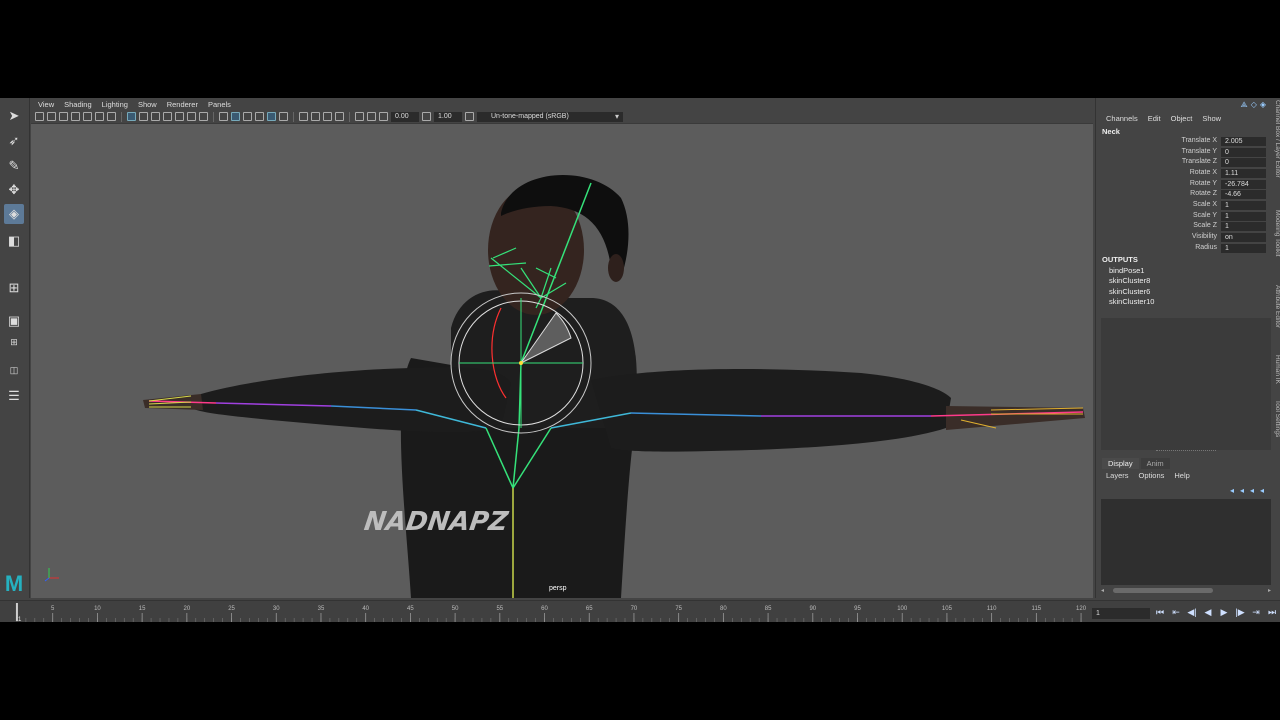  What do you see at coordinates (1199, 151) in the screenshot?
I see `attr-label: Translate Y` at bounding box center [1199, 151].